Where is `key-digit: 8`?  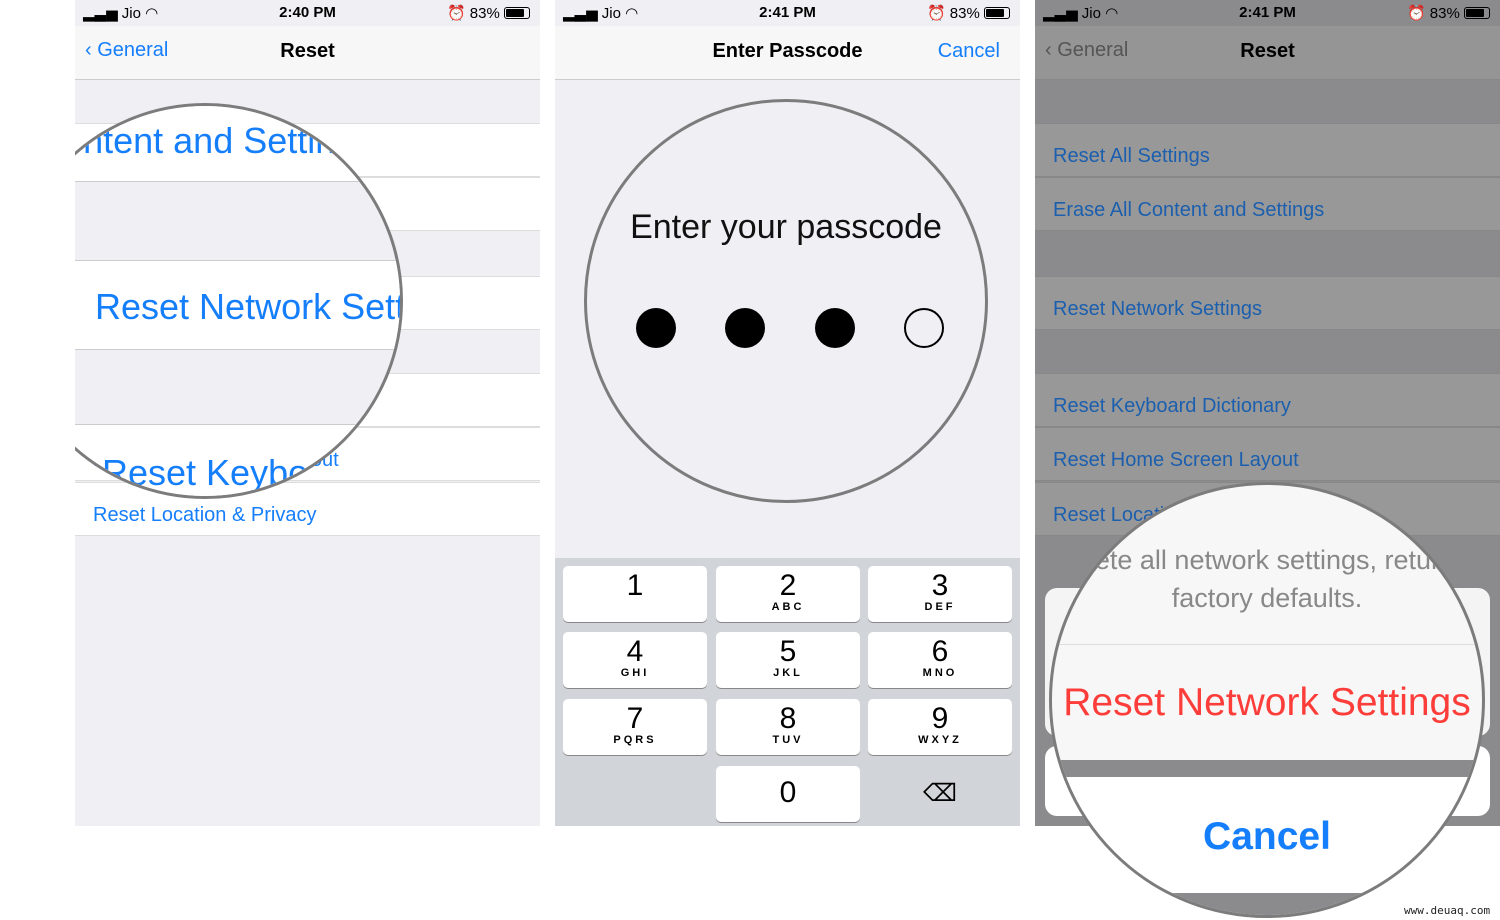
key-digit: 8 is located at coordinates (788, 718).